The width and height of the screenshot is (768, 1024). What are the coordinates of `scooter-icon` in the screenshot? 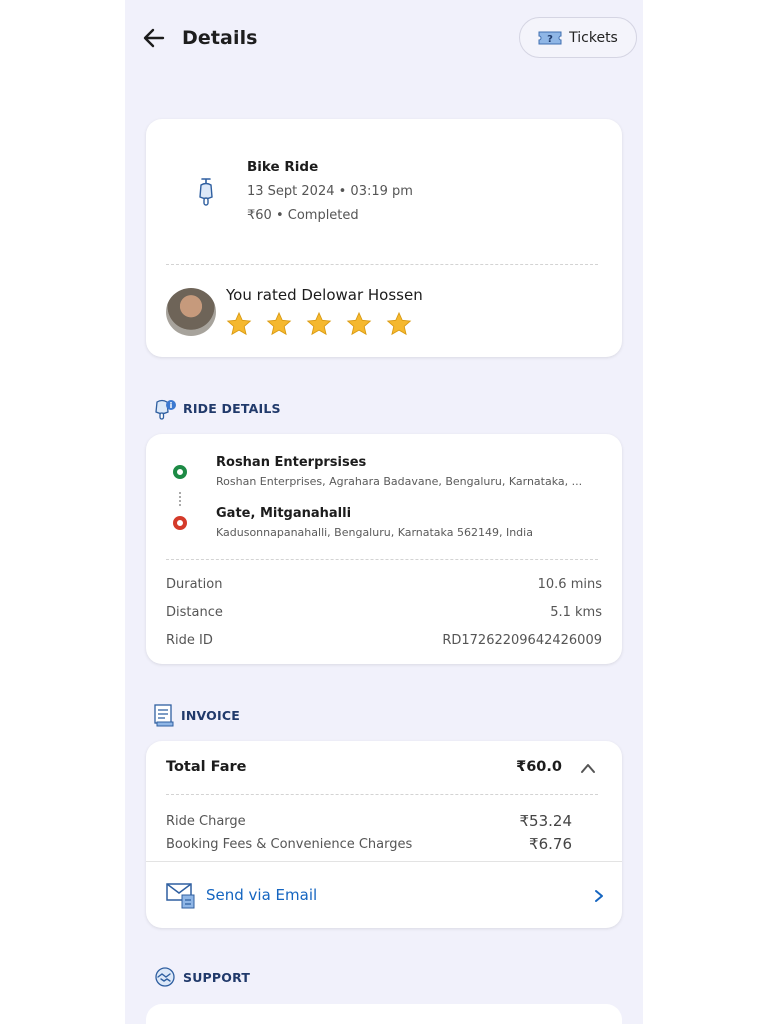 It's located at (206, 192).